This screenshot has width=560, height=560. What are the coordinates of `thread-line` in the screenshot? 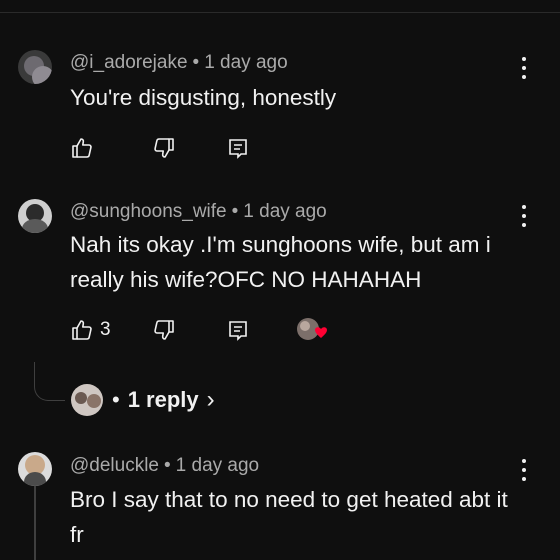 It's located at (35, 522).